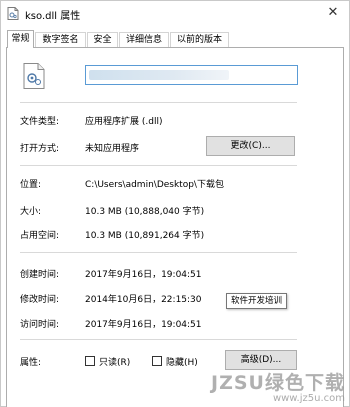 This screenshot has width=350, height=407. What do you see at coordinates (53, 16) in the screenshot?
I see `window-title: kso.dll 属性` at bounding box center [53, 16].